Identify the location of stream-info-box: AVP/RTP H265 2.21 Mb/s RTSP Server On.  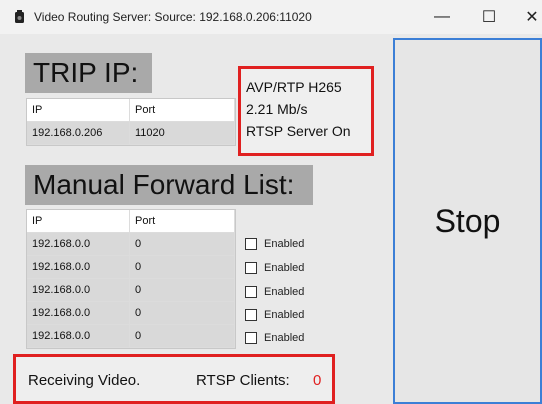
(306, 111).